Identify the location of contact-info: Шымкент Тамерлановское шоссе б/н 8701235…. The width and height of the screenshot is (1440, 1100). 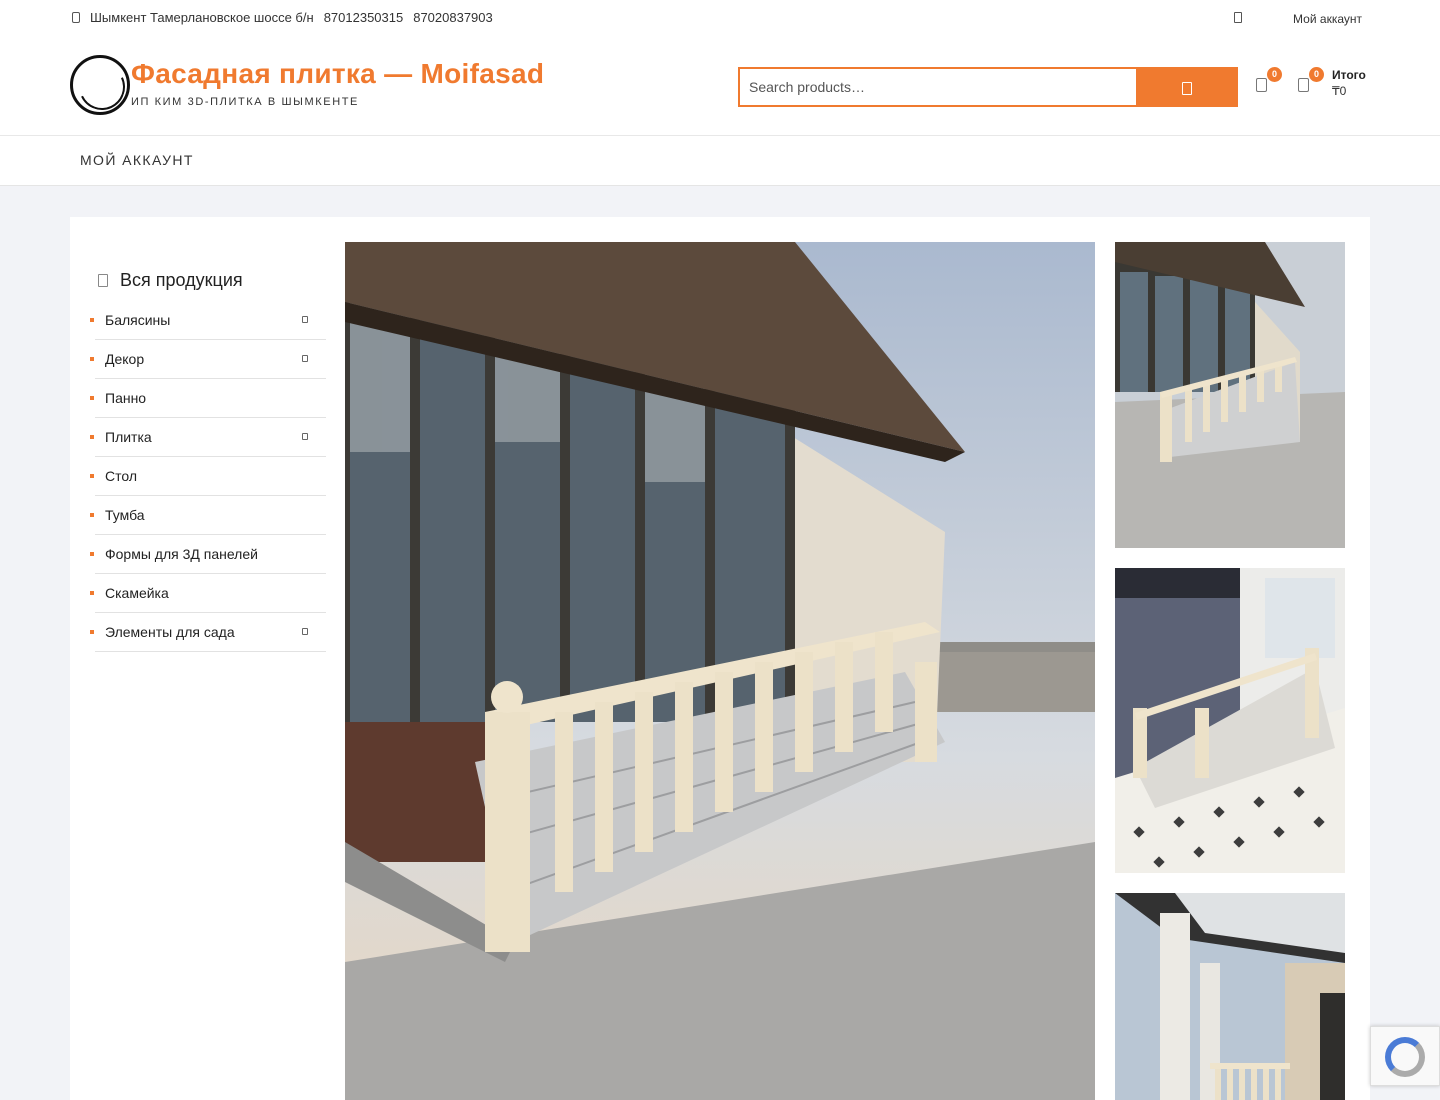
(282, 17).